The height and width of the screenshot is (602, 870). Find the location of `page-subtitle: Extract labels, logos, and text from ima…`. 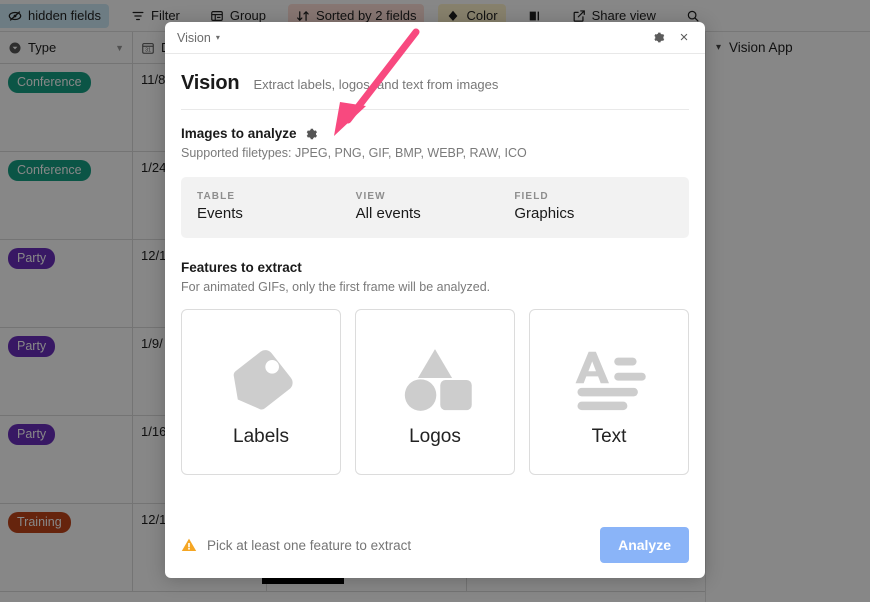

page-subtitle: Extract labels, logos, and text from ima… is located at coordinates (376, 84).